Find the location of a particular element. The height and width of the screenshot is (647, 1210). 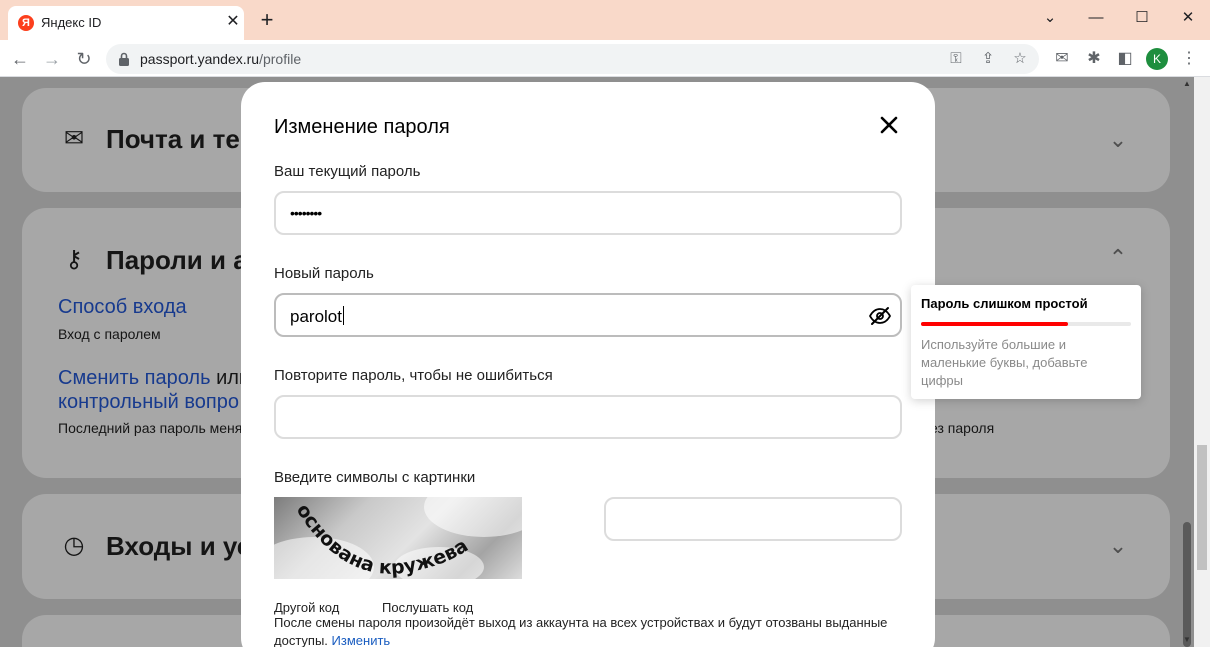

passwordless-text: ез пароля is located at coordinates (962, 428).